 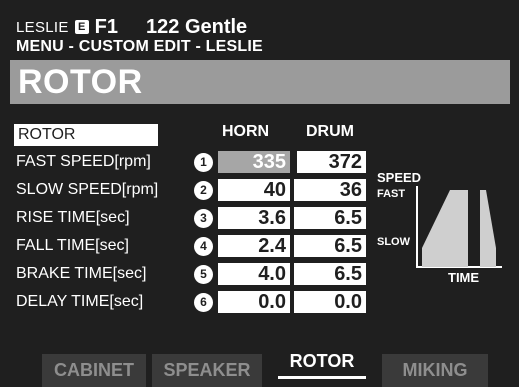 What do you see at coordinates (330, 218) in the screenshot?
I see `drum-rise-time-value: 6.5` at bounding box center [330, 218].